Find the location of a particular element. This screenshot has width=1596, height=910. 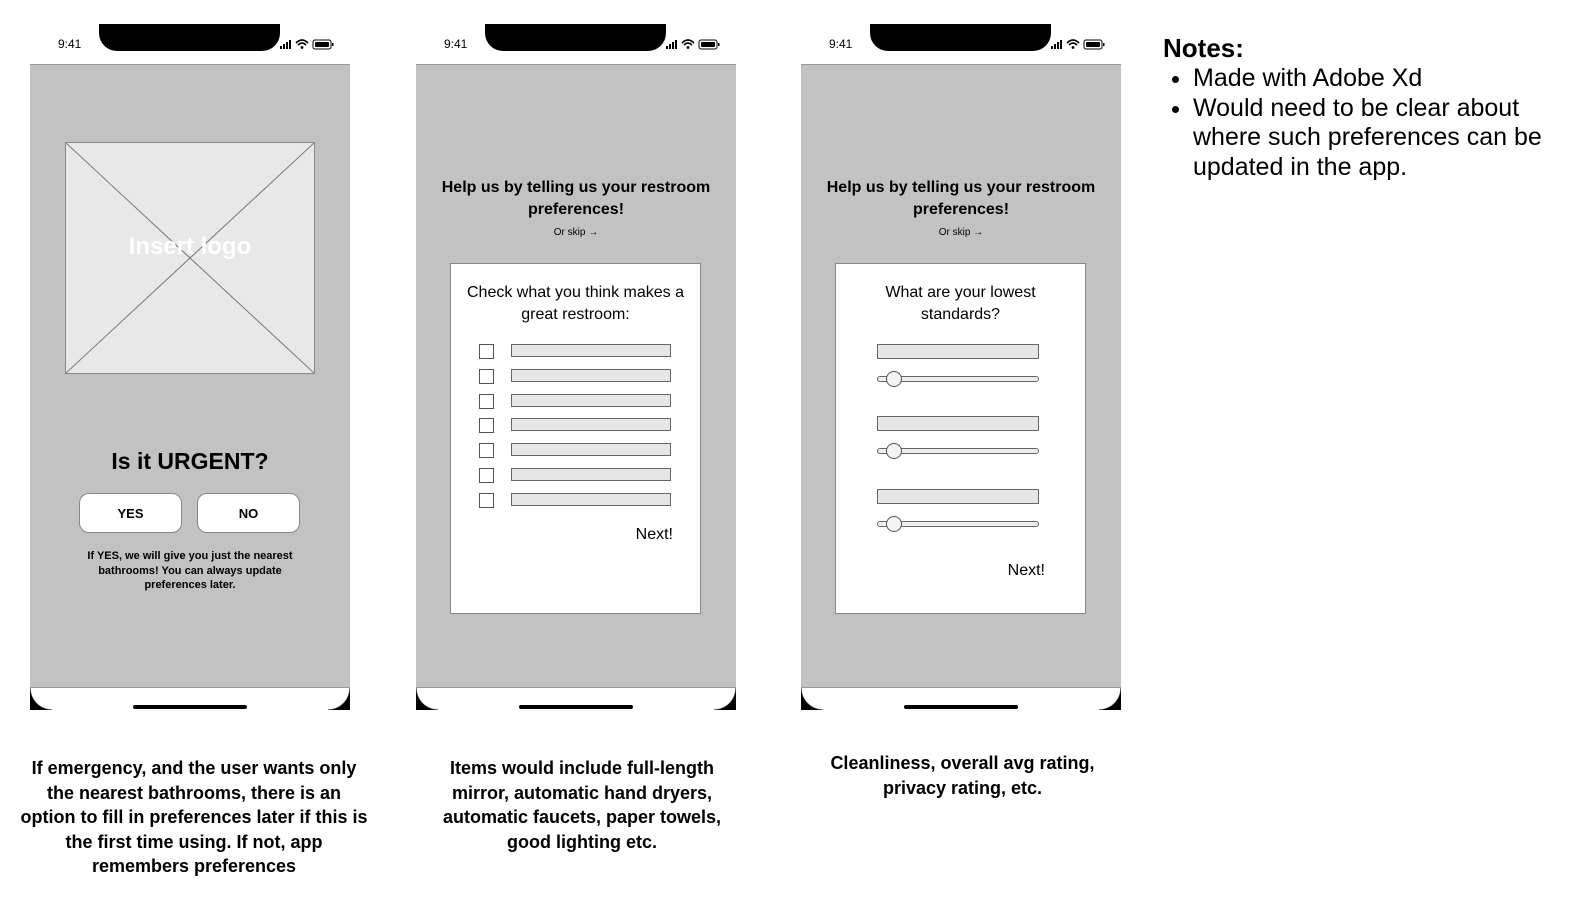

logo-placeholder: Insert logo is located at coordinates (190, 258).